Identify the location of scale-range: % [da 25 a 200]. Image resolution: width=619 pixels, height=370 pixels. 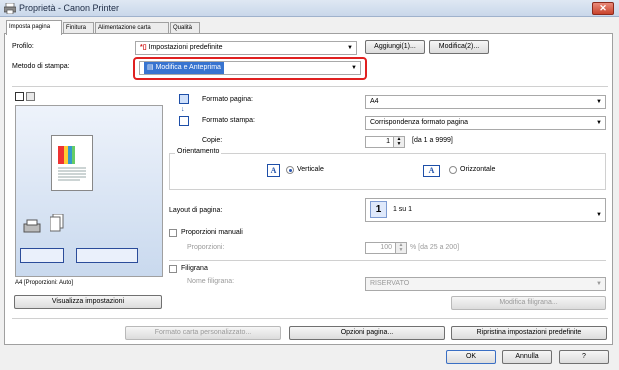
(435, 247).